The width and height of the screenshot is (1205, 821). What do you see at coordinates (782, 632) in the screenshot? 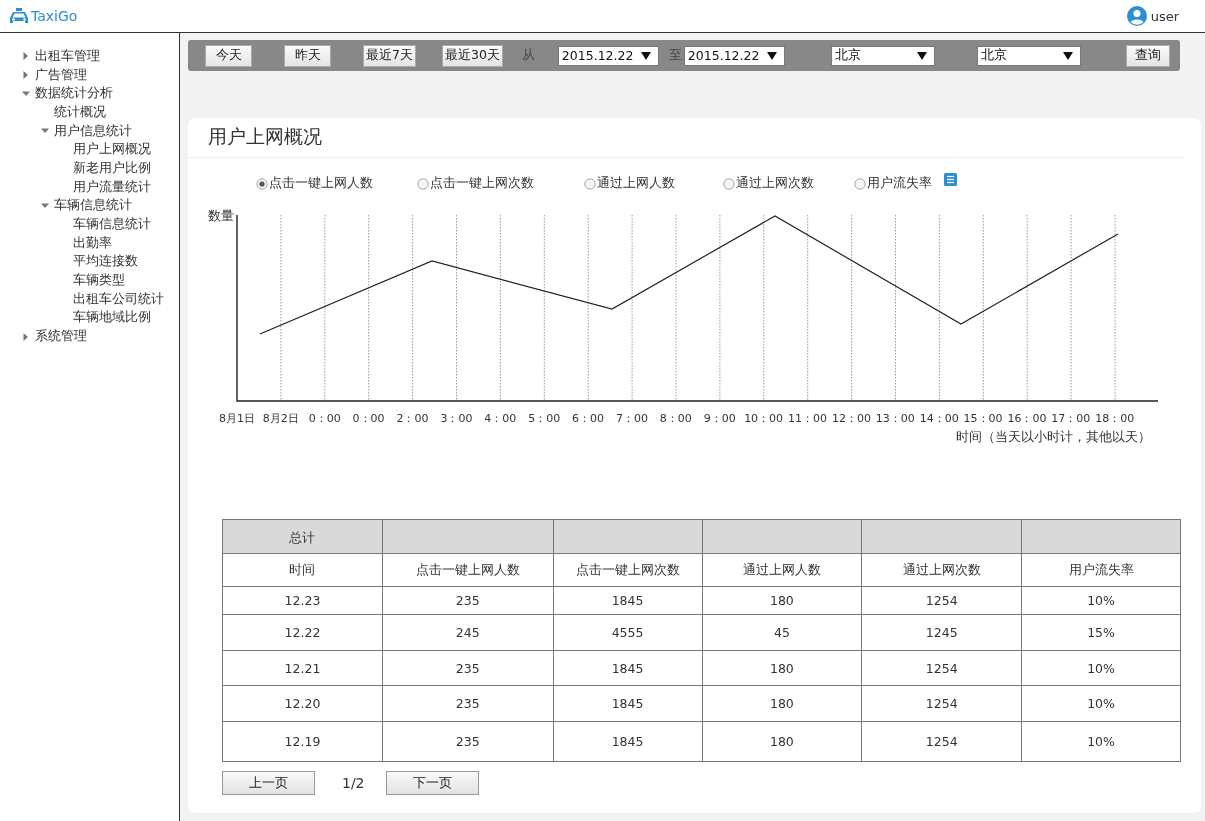
I see `table-cell: 45` at bounding box center [782, 632].